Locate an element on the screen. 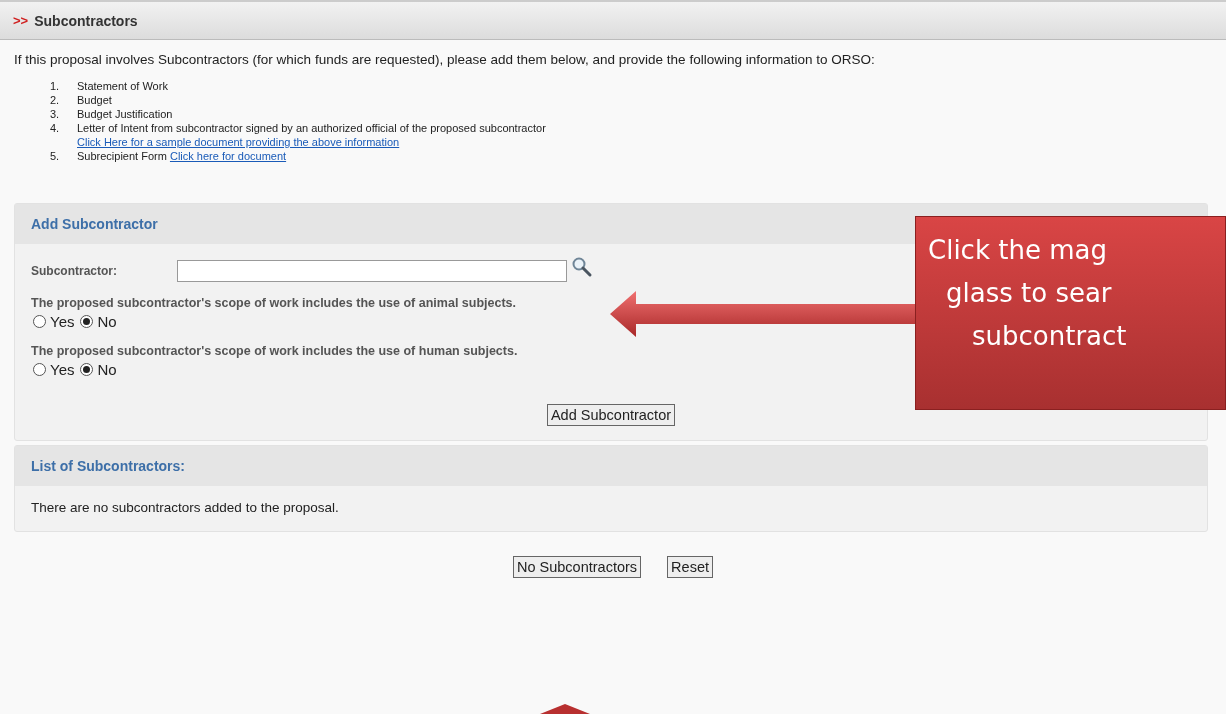  sample-document-link: Click Here for a sample document providing the above information is located at coordinates (238, 142).